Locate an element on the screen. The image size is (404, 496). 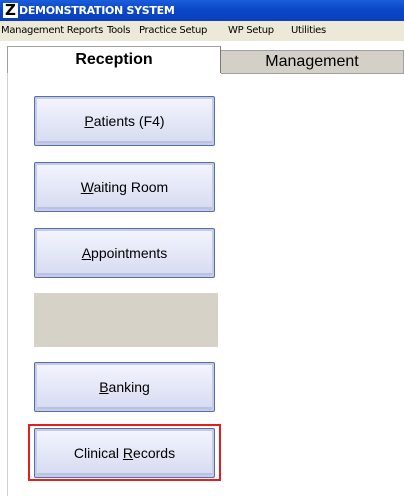
banking-button-label: anking is located at coordinates (129, 387).